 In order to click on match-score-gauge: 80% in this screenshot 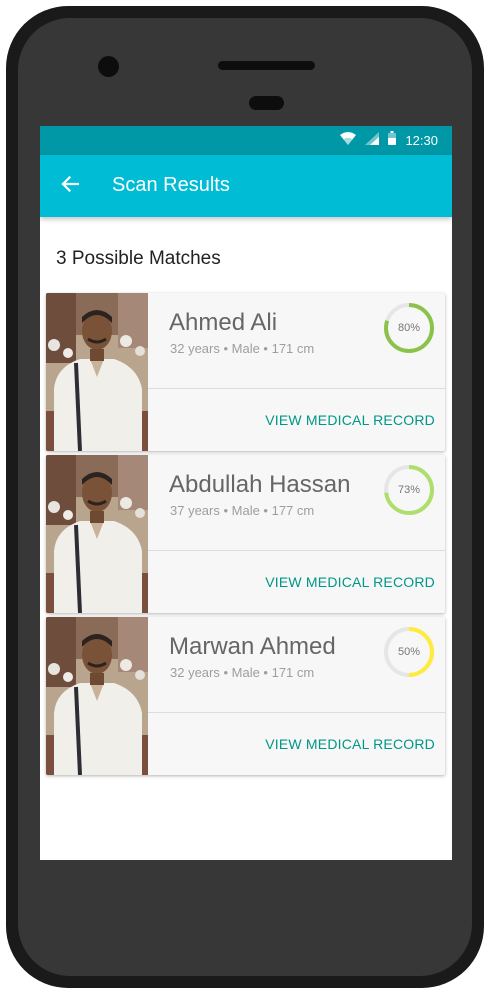, I will do `click(409, 328)`.